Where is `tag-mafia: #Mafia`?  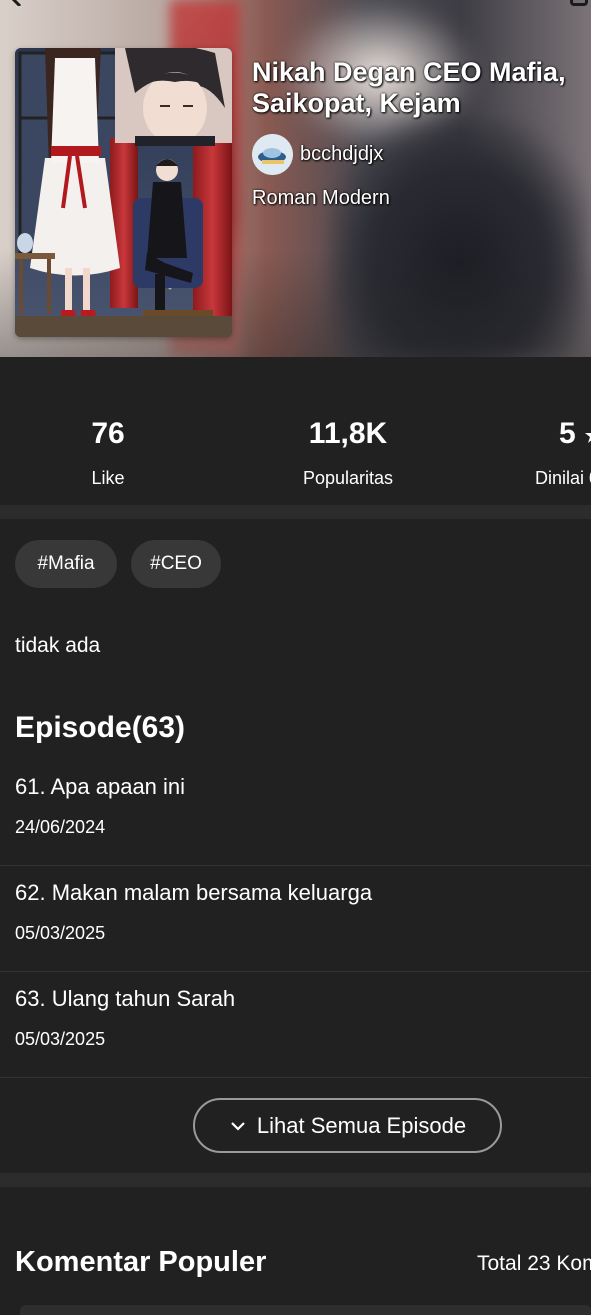 tag-mafia: #Mafia is located at coordinates (66, 564).